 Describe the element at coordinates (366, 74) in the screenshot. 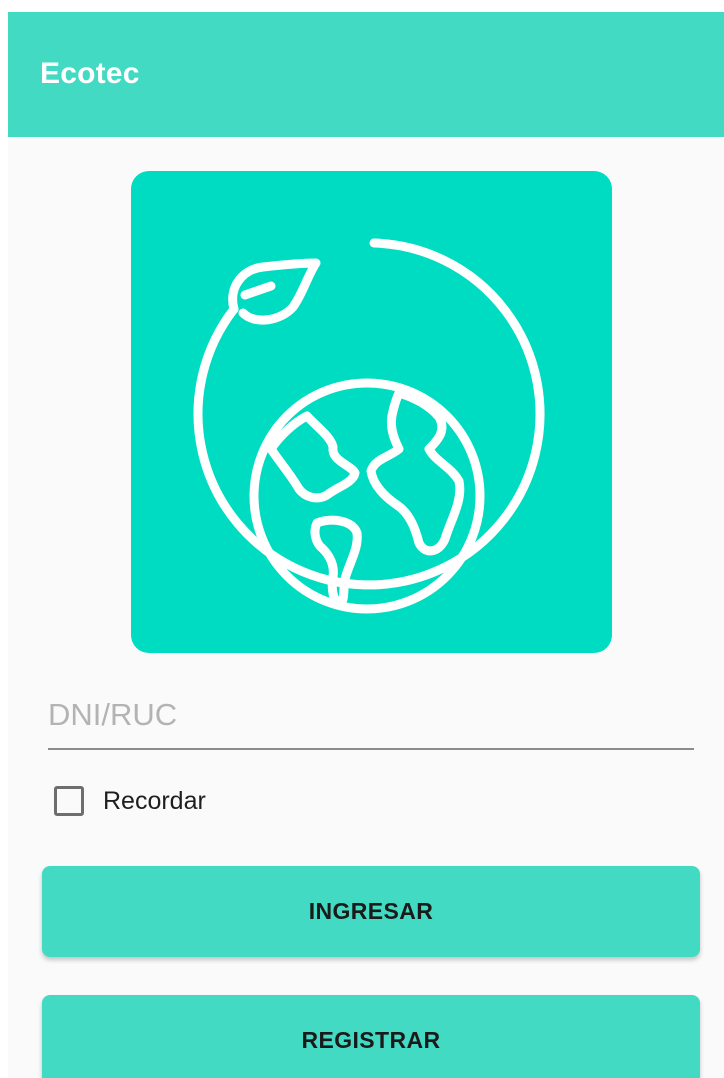

I see `app-bar: Ecotec` at that location.